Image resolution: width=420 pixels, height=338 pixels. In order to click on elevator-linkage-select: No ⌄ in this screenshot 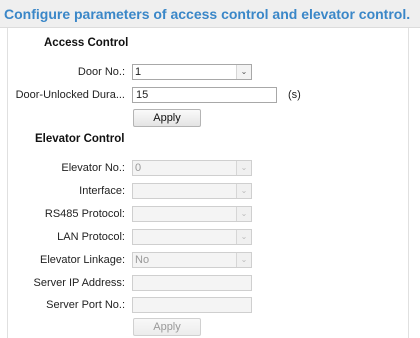, I will do `click(192, 260)`.